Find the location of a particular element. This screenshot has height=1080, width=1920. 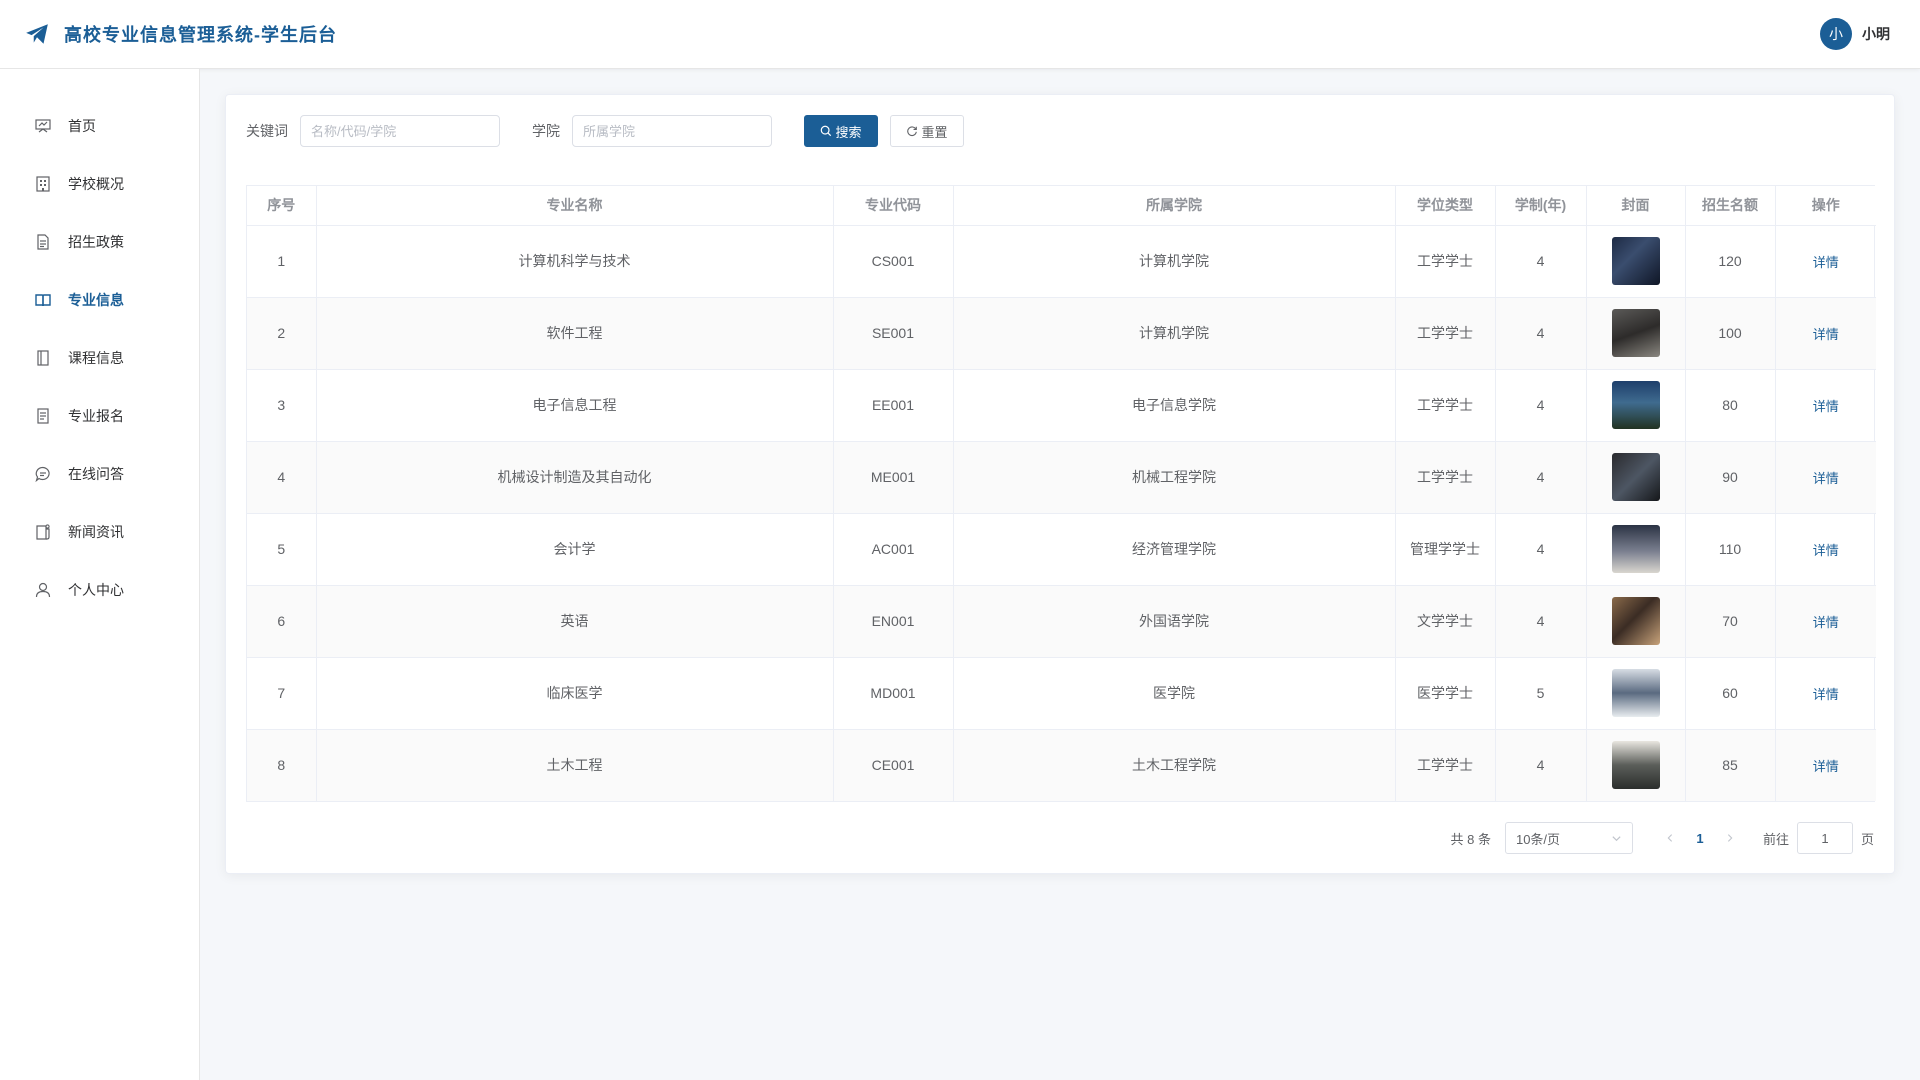

column-header: 序号 is located at coordinates (282, 206).